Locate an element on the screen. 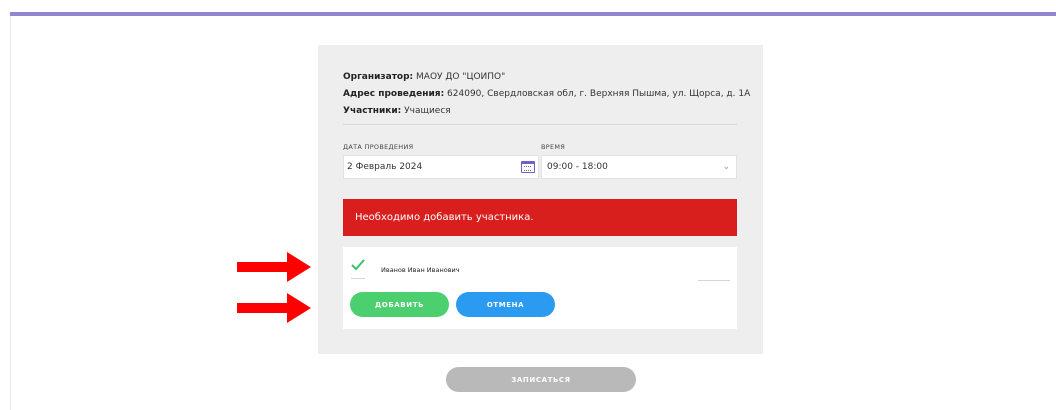 This screenshot has width=1056, height=410. alert-message: Необходимо добавить участника. is located at coordinates (444, 217).